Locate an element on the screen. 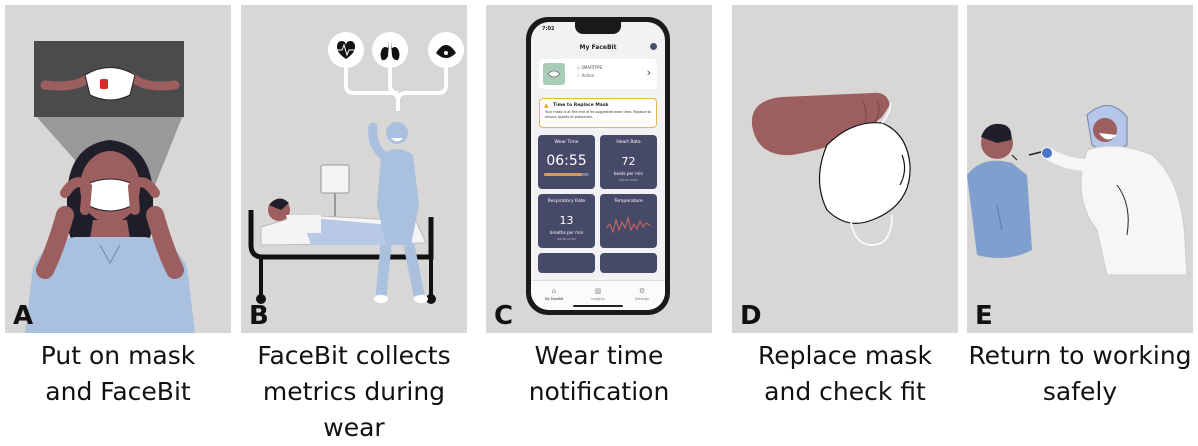  caption-line: notification is located at coordinates (599, 391).